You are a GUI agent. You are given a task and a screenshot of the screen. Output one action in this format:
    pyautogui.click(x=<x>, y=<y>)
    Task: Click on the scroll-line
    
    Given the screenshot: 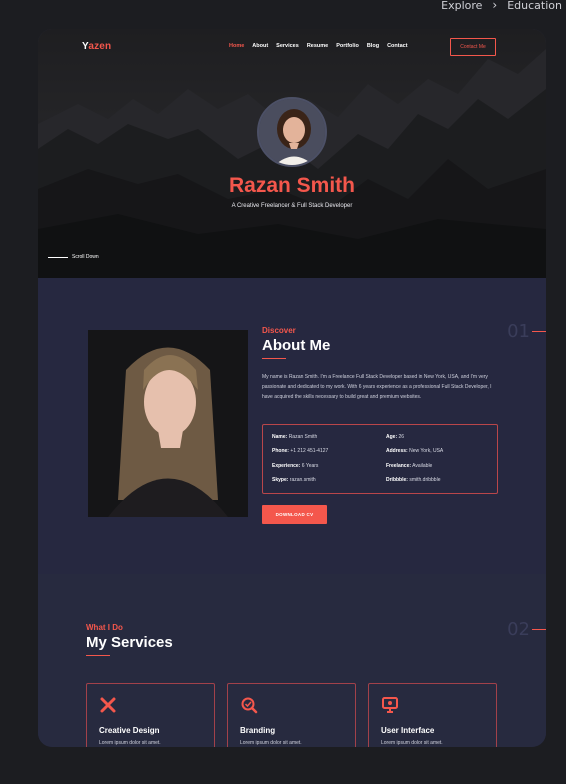 What is the action you would take?
    pyautogui.click(x=58, y=257)
    